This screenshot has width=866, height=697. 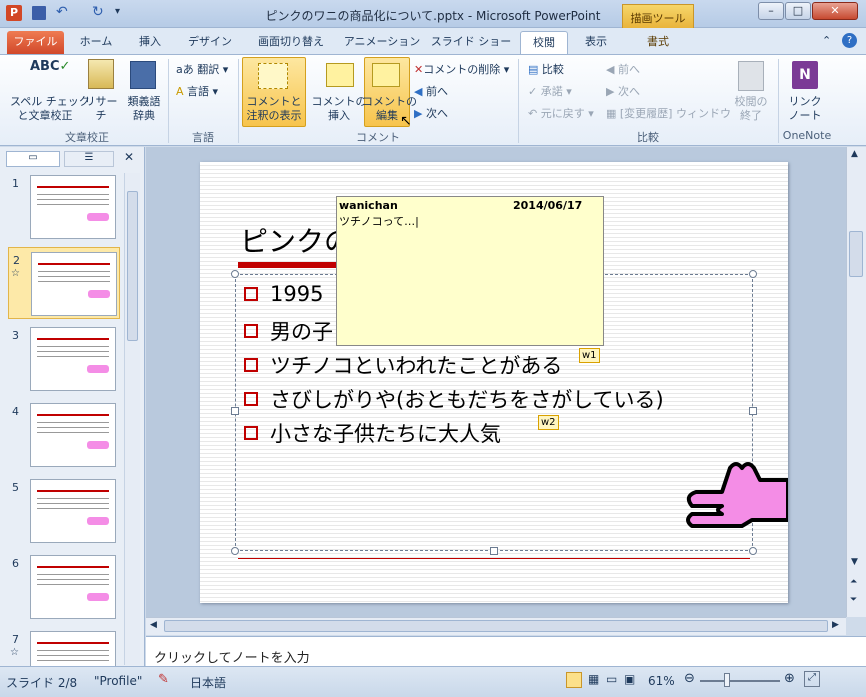 What do you see at coordinates (574, 680) in the screenshot?
I see `normal-view-icon` at bounding box center [574, 680].